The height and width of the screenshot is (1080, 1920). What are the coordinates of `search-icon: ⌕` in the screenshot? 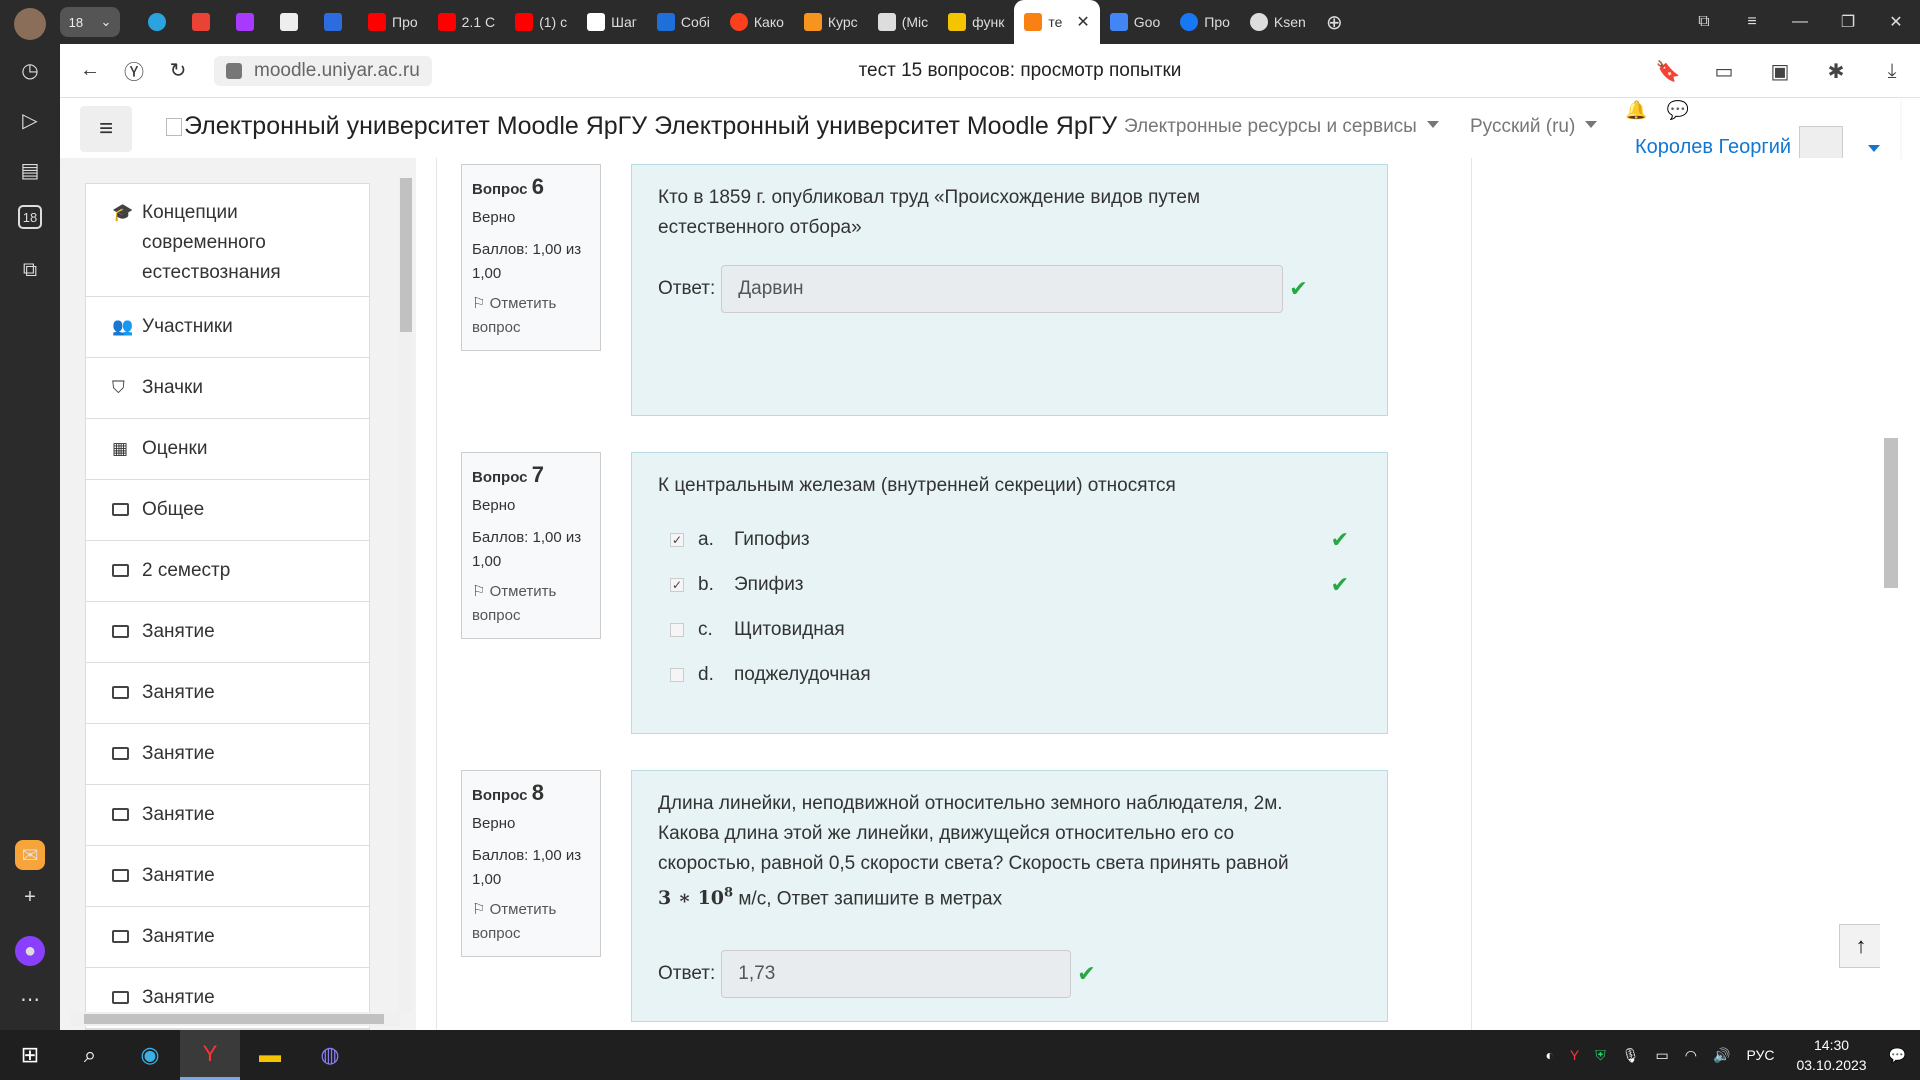 It's located at (90, 1055).